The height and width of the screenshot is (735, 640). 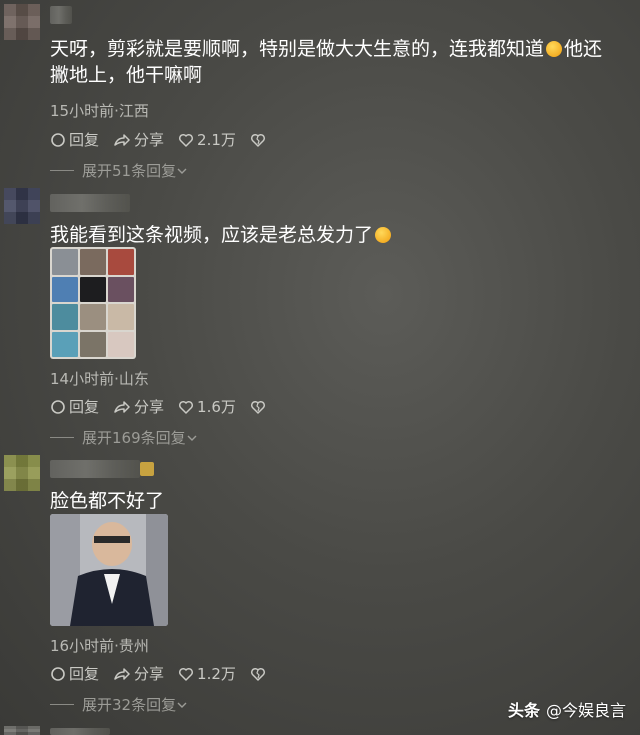 What do you see at coordinates (585, 710) in the screenshot?
I see `watermark-handle: @今娱良言` at bounding box center [585, 710].